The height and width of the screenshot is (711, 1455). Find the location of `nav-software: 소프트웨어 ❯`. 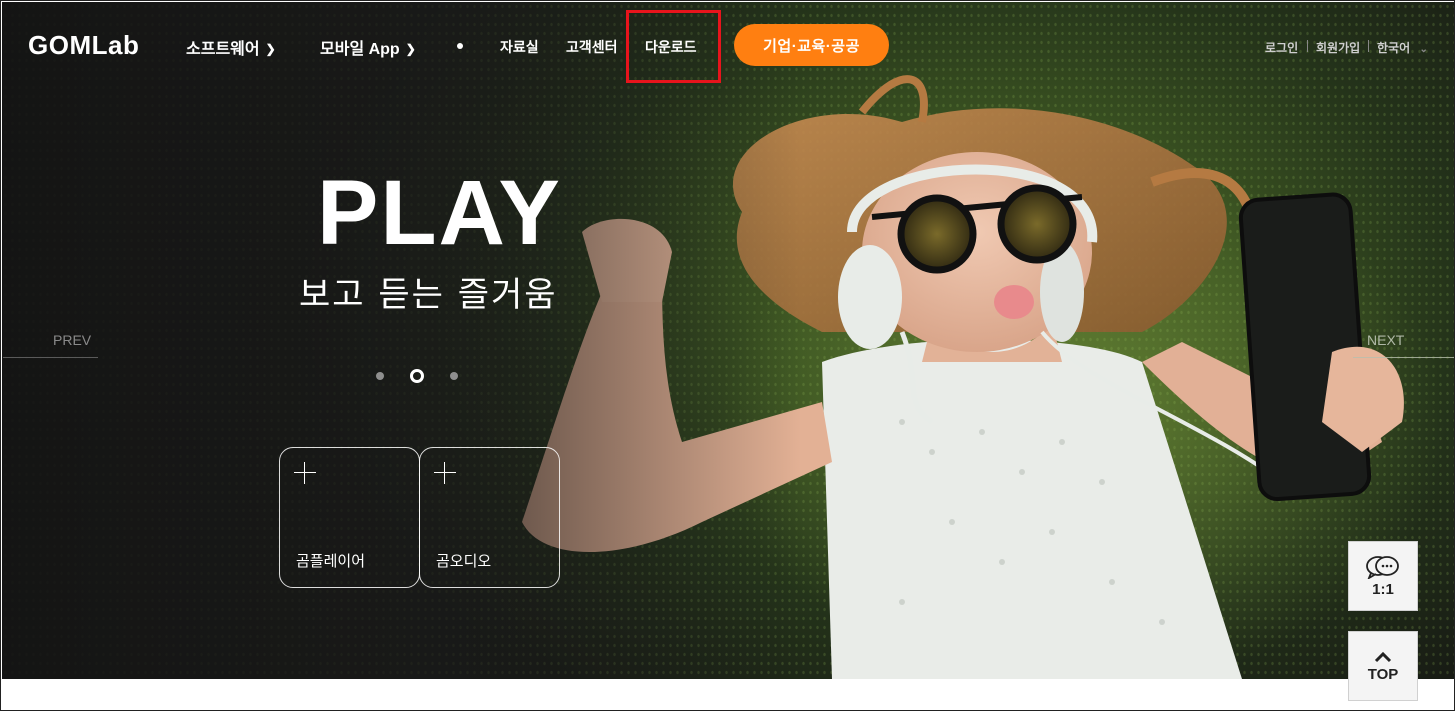

nav-software: 소프트웨어 ❯ is located at coordinates (231, 47).